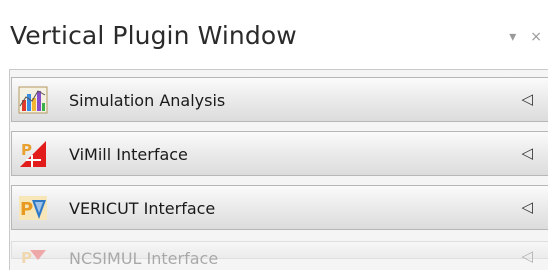 The image size is (548, 280). What do you see at coordinates (33, 154) in the screenshot?
I see `vimill-icon: P` at bounding box center [33, 154].